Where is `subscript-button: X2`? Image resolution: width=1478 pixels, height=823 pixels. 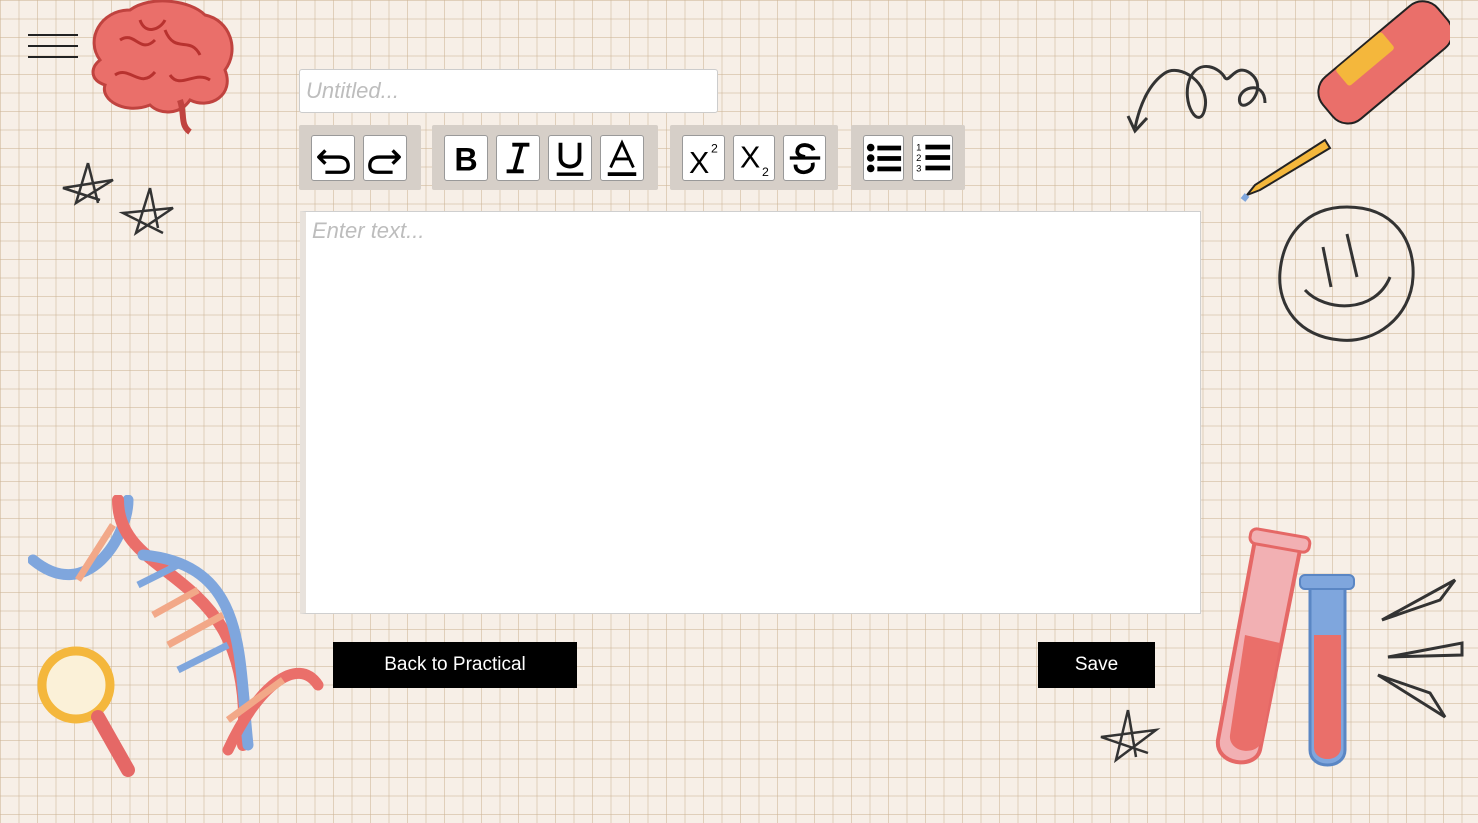
subscript-button: X2 is located at coordinates (754, 157).